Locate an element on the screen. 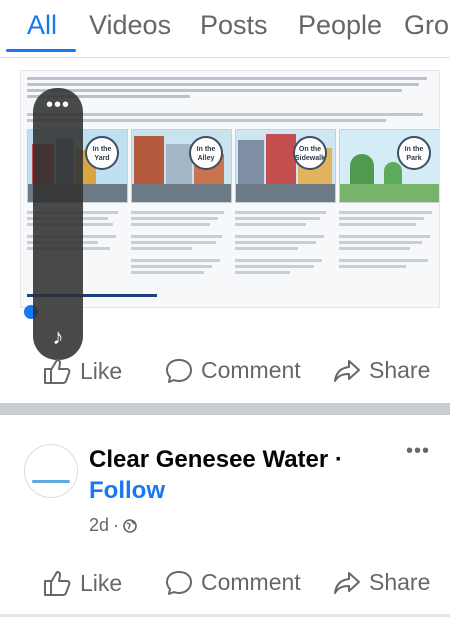  panel-tips-sidewalk is located at coordinates (285, 244).